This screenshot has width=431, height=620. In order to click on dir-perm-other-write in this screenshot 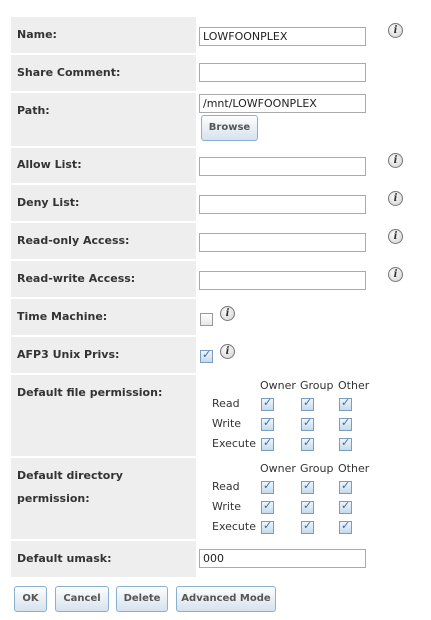, I will do `click(345, 506)`.